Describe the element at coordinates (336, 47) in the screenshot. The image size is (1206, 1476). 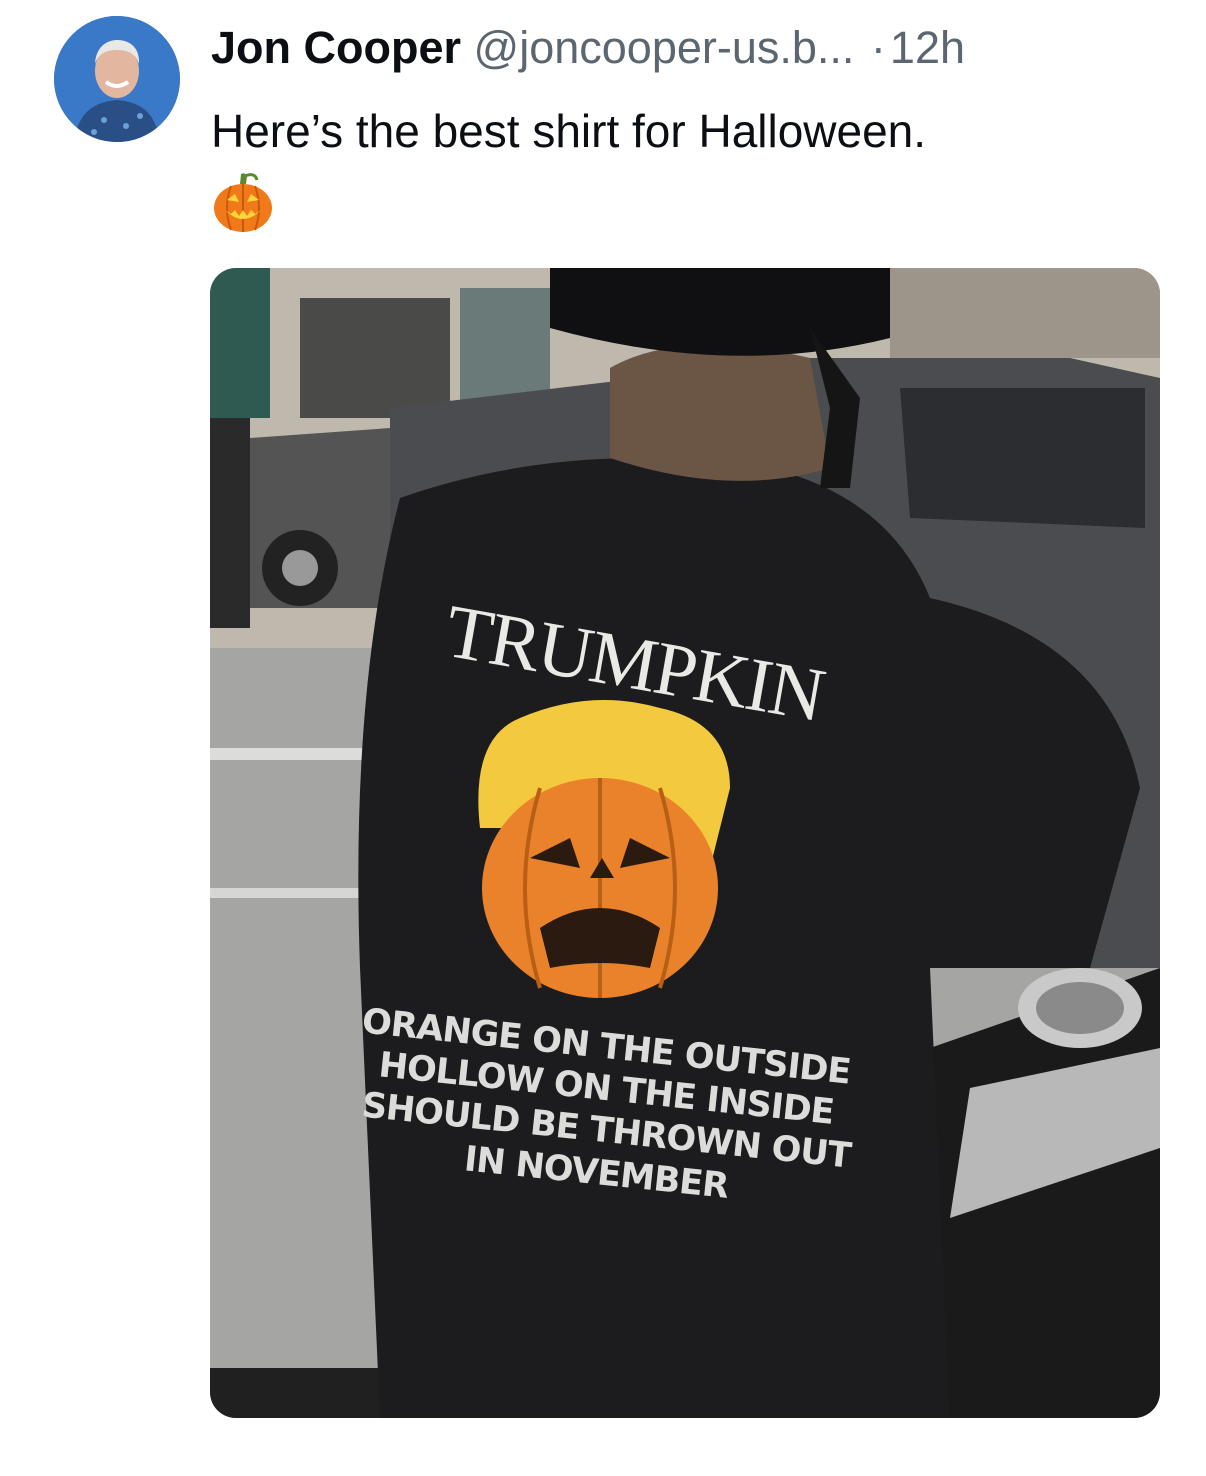
I see `author-name: Jon Cooper` at that location.